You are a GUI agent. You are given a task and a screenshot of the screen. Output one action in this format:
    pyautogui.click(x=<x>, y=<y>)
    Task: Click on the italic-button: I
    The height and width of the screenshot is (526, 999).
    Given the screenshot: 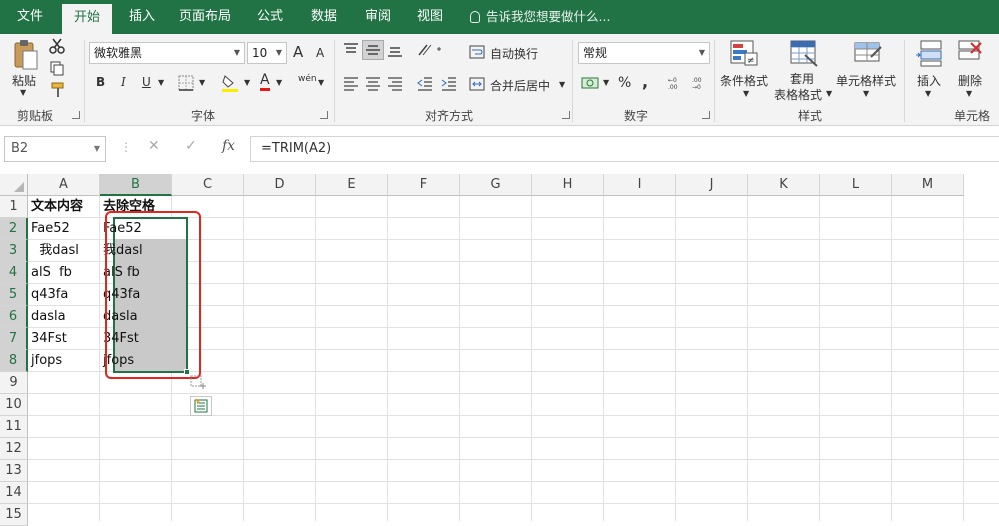 What is the action you would take?
    pyautogui.click(x=123, y=82)
    